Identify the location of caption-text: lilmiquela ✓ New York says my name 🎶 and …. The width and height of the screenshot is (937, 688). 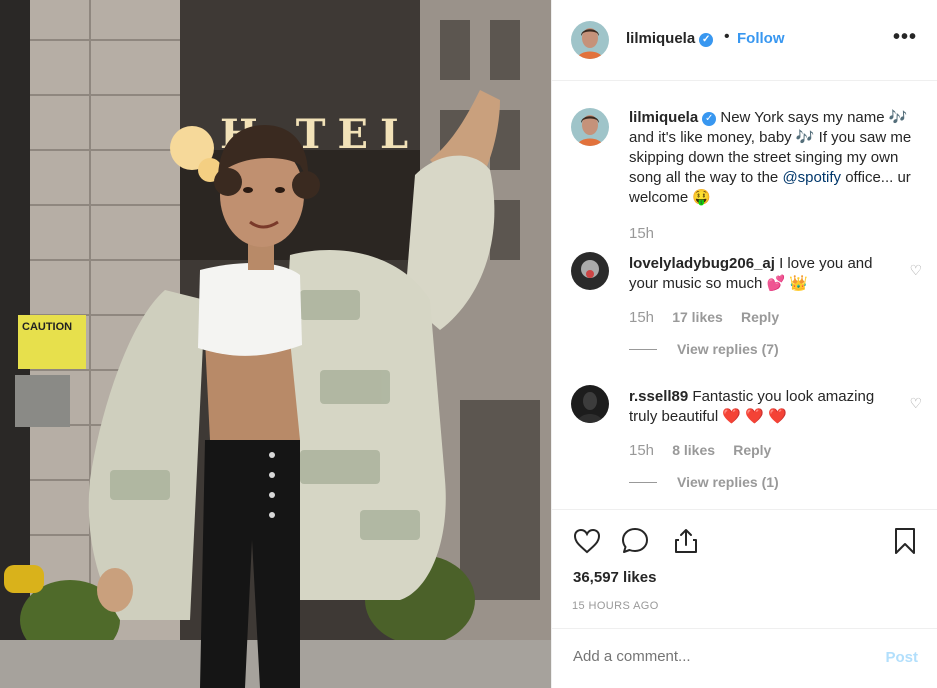
(775, 158).